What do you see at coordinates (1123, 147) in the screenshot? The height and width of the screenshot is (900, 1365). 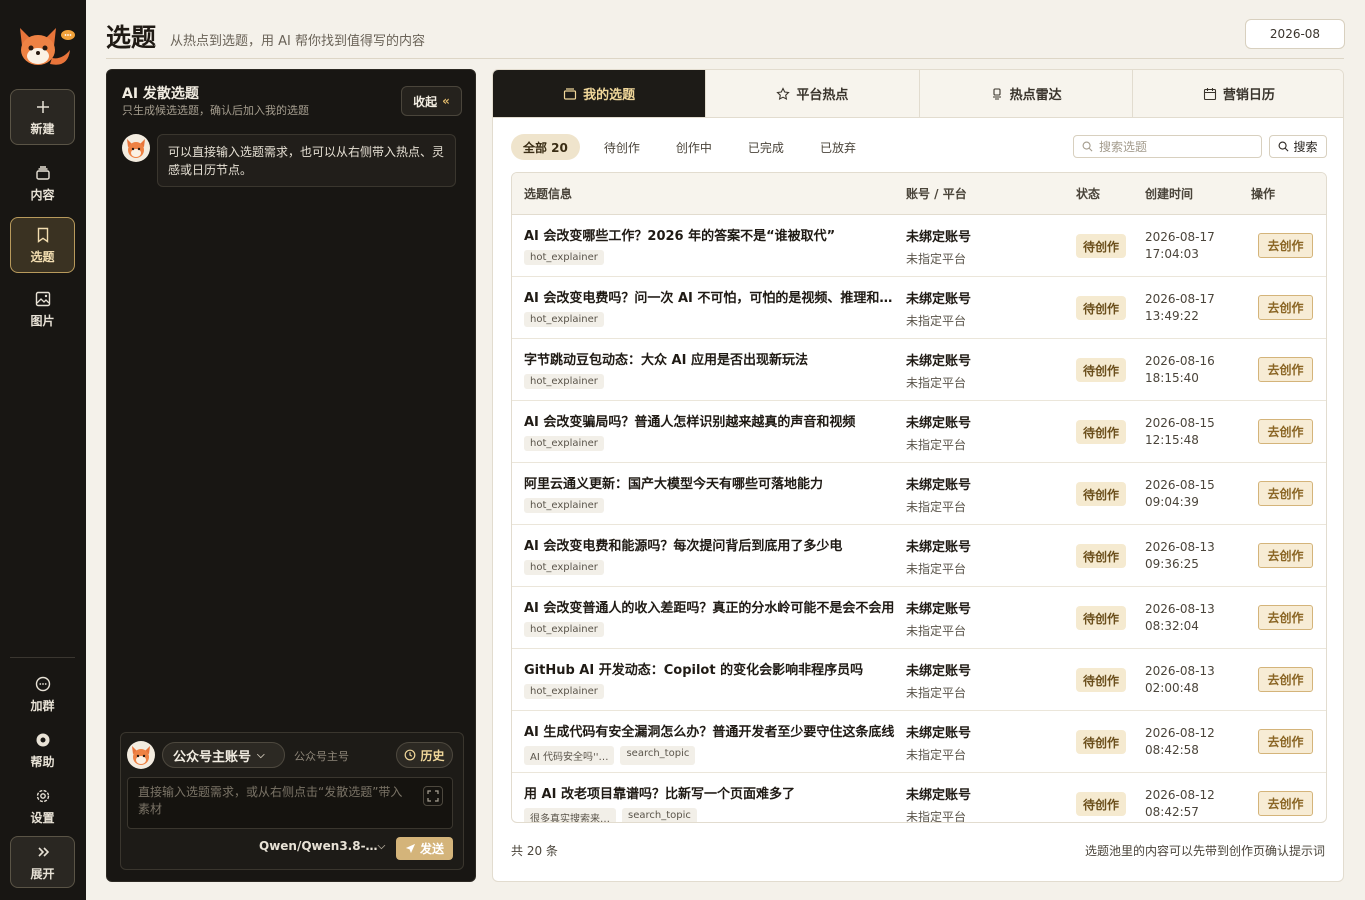 I see `search-placeholder: 搜索选题` at bounding box center [1123, 147].